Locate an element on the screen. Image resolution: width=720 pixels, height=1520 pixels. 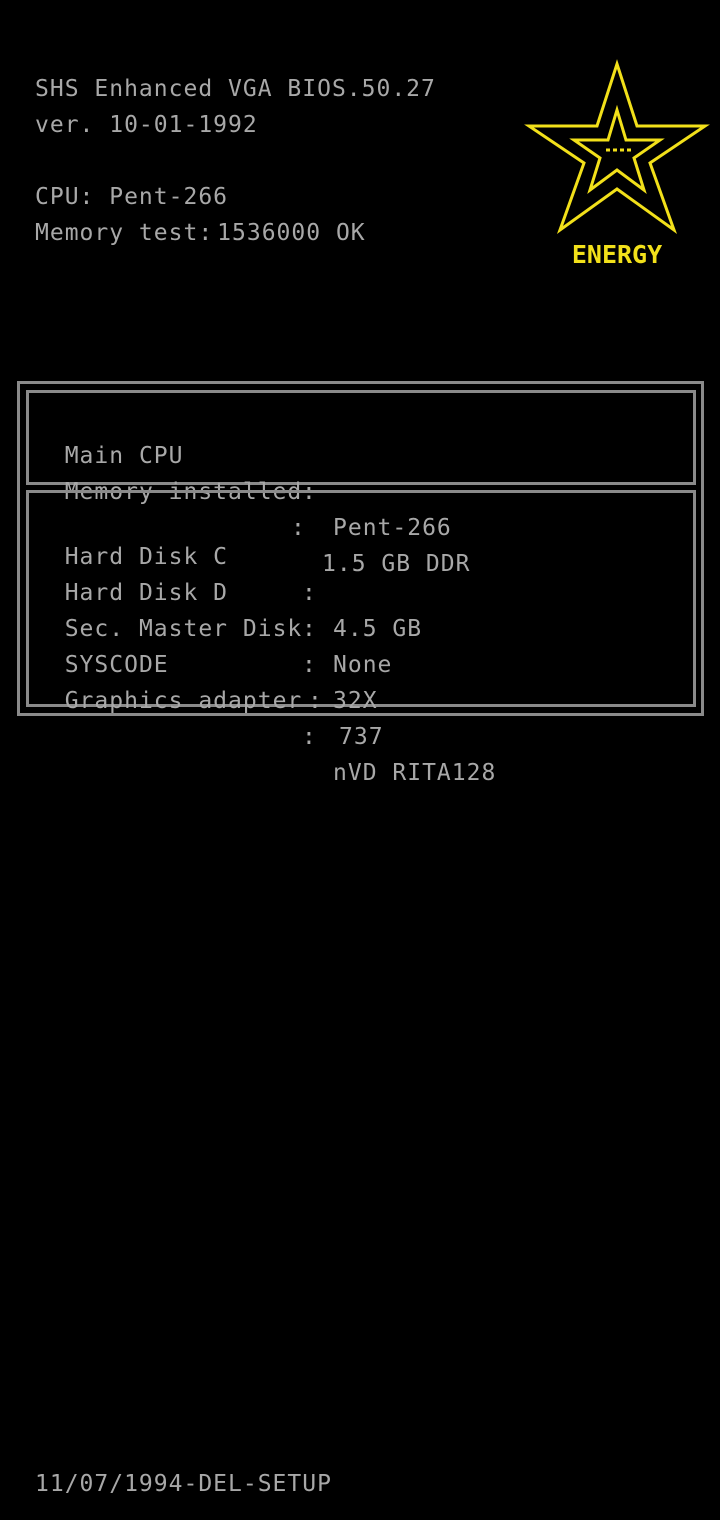
syscode-row: SYSCODE : 737 is located at coordinates (209, 680).